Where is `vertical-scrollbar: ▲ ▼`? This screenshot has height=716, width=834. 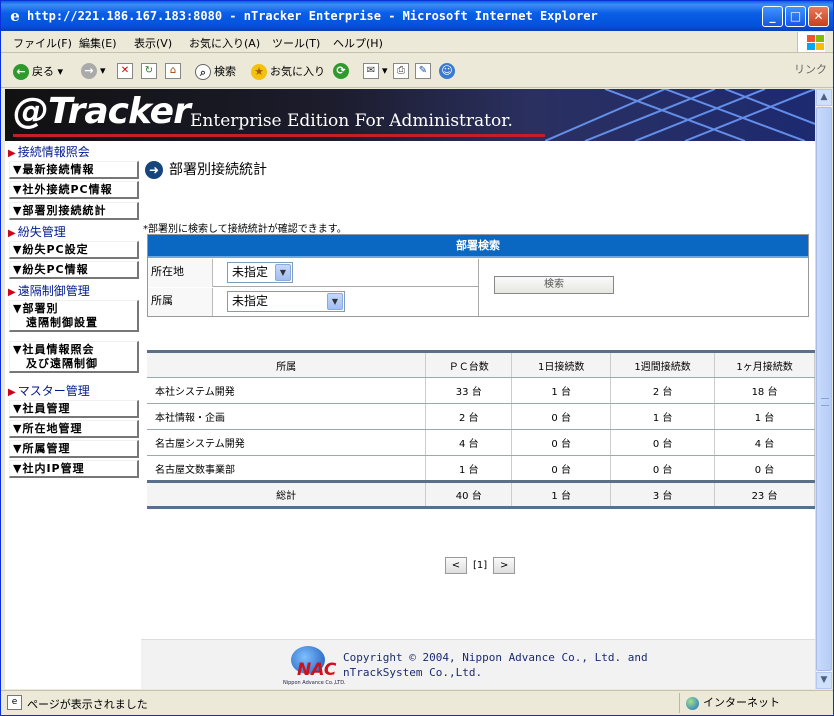
vertical-scrollbar: ▲ ▼ is located at coordinates (823, 389).